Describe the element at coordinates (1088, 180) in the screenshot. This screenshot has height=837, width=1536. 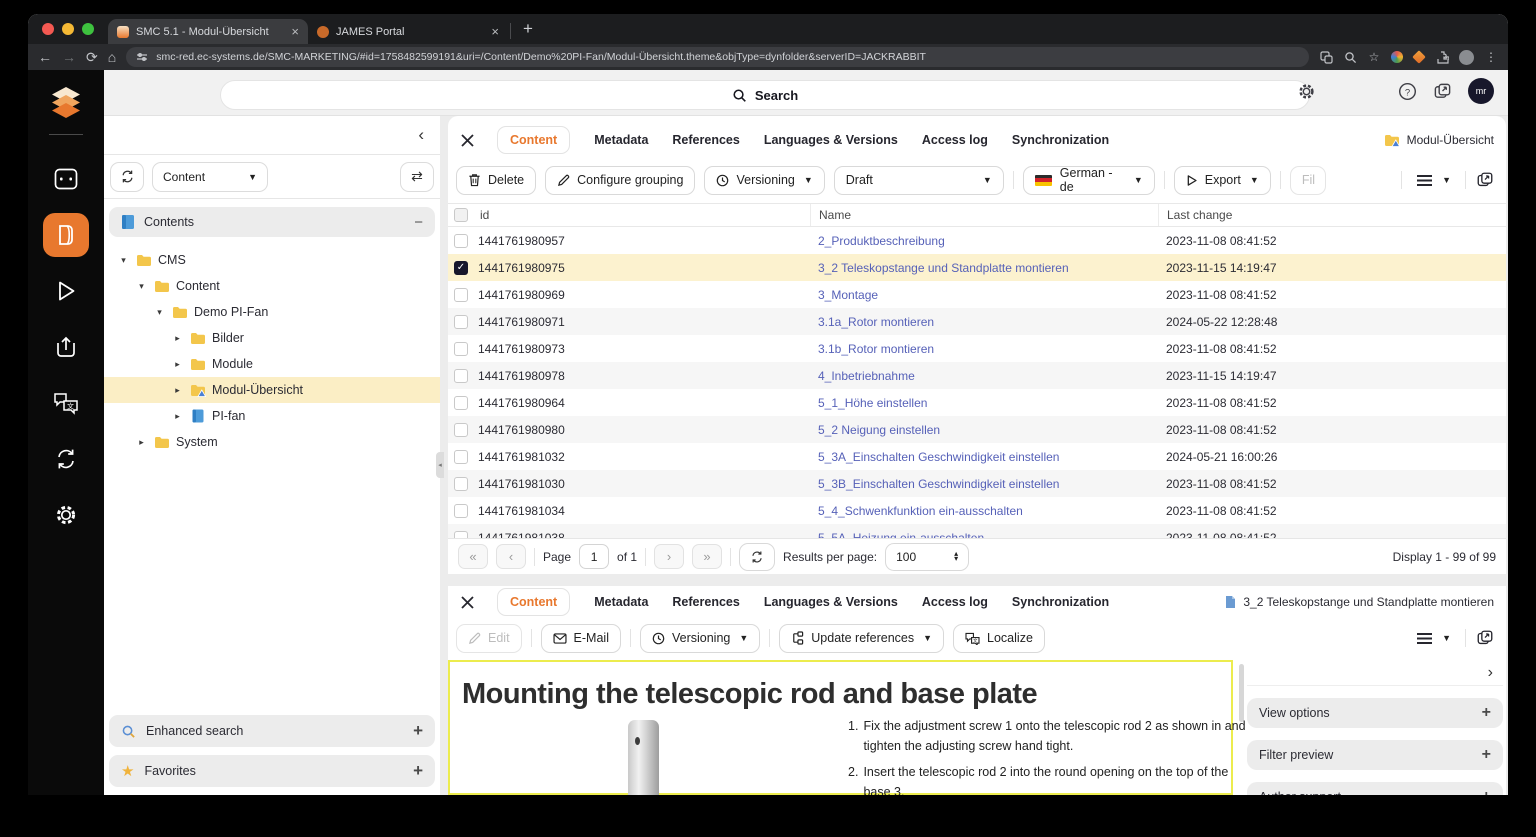
I see `language-select: German - de ▼` at that location.